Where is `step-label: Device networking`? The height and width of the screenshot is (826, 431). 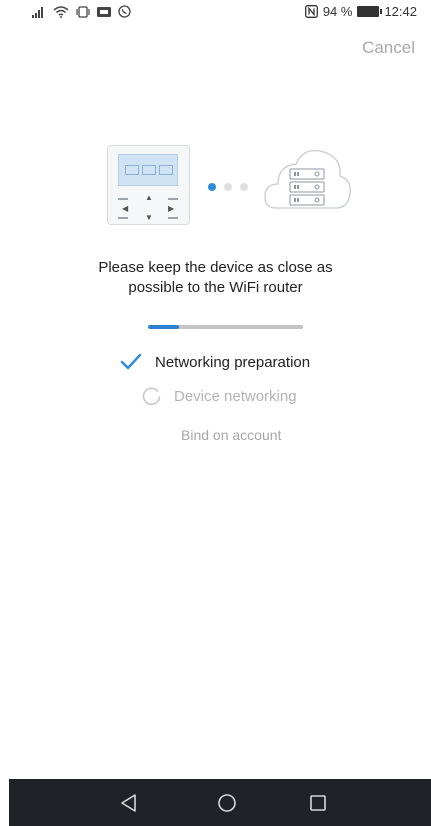 step-label: Device networking is located at coordinates (235, 396).